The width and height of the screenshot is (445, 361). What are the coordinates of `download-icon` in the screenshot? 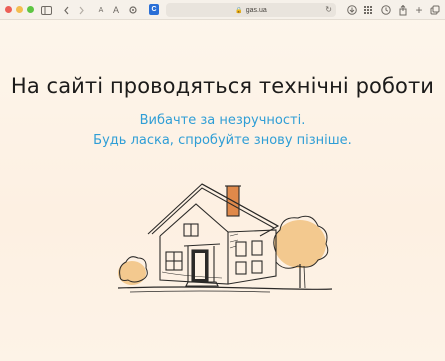 It's located at (352, 10).